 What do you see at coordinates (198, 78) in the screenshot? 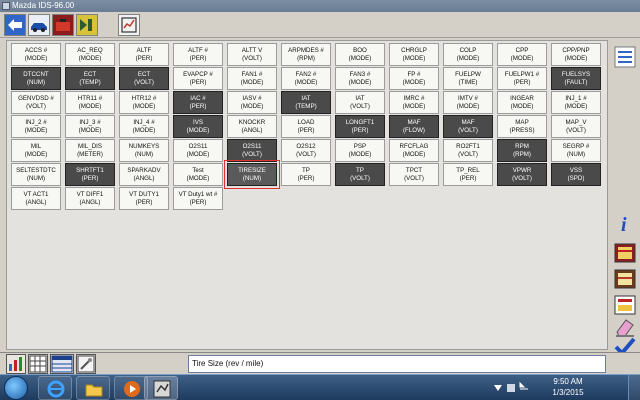
I see `pid-button: EVAPCP # (PER)` at bounding box center [198, 78].